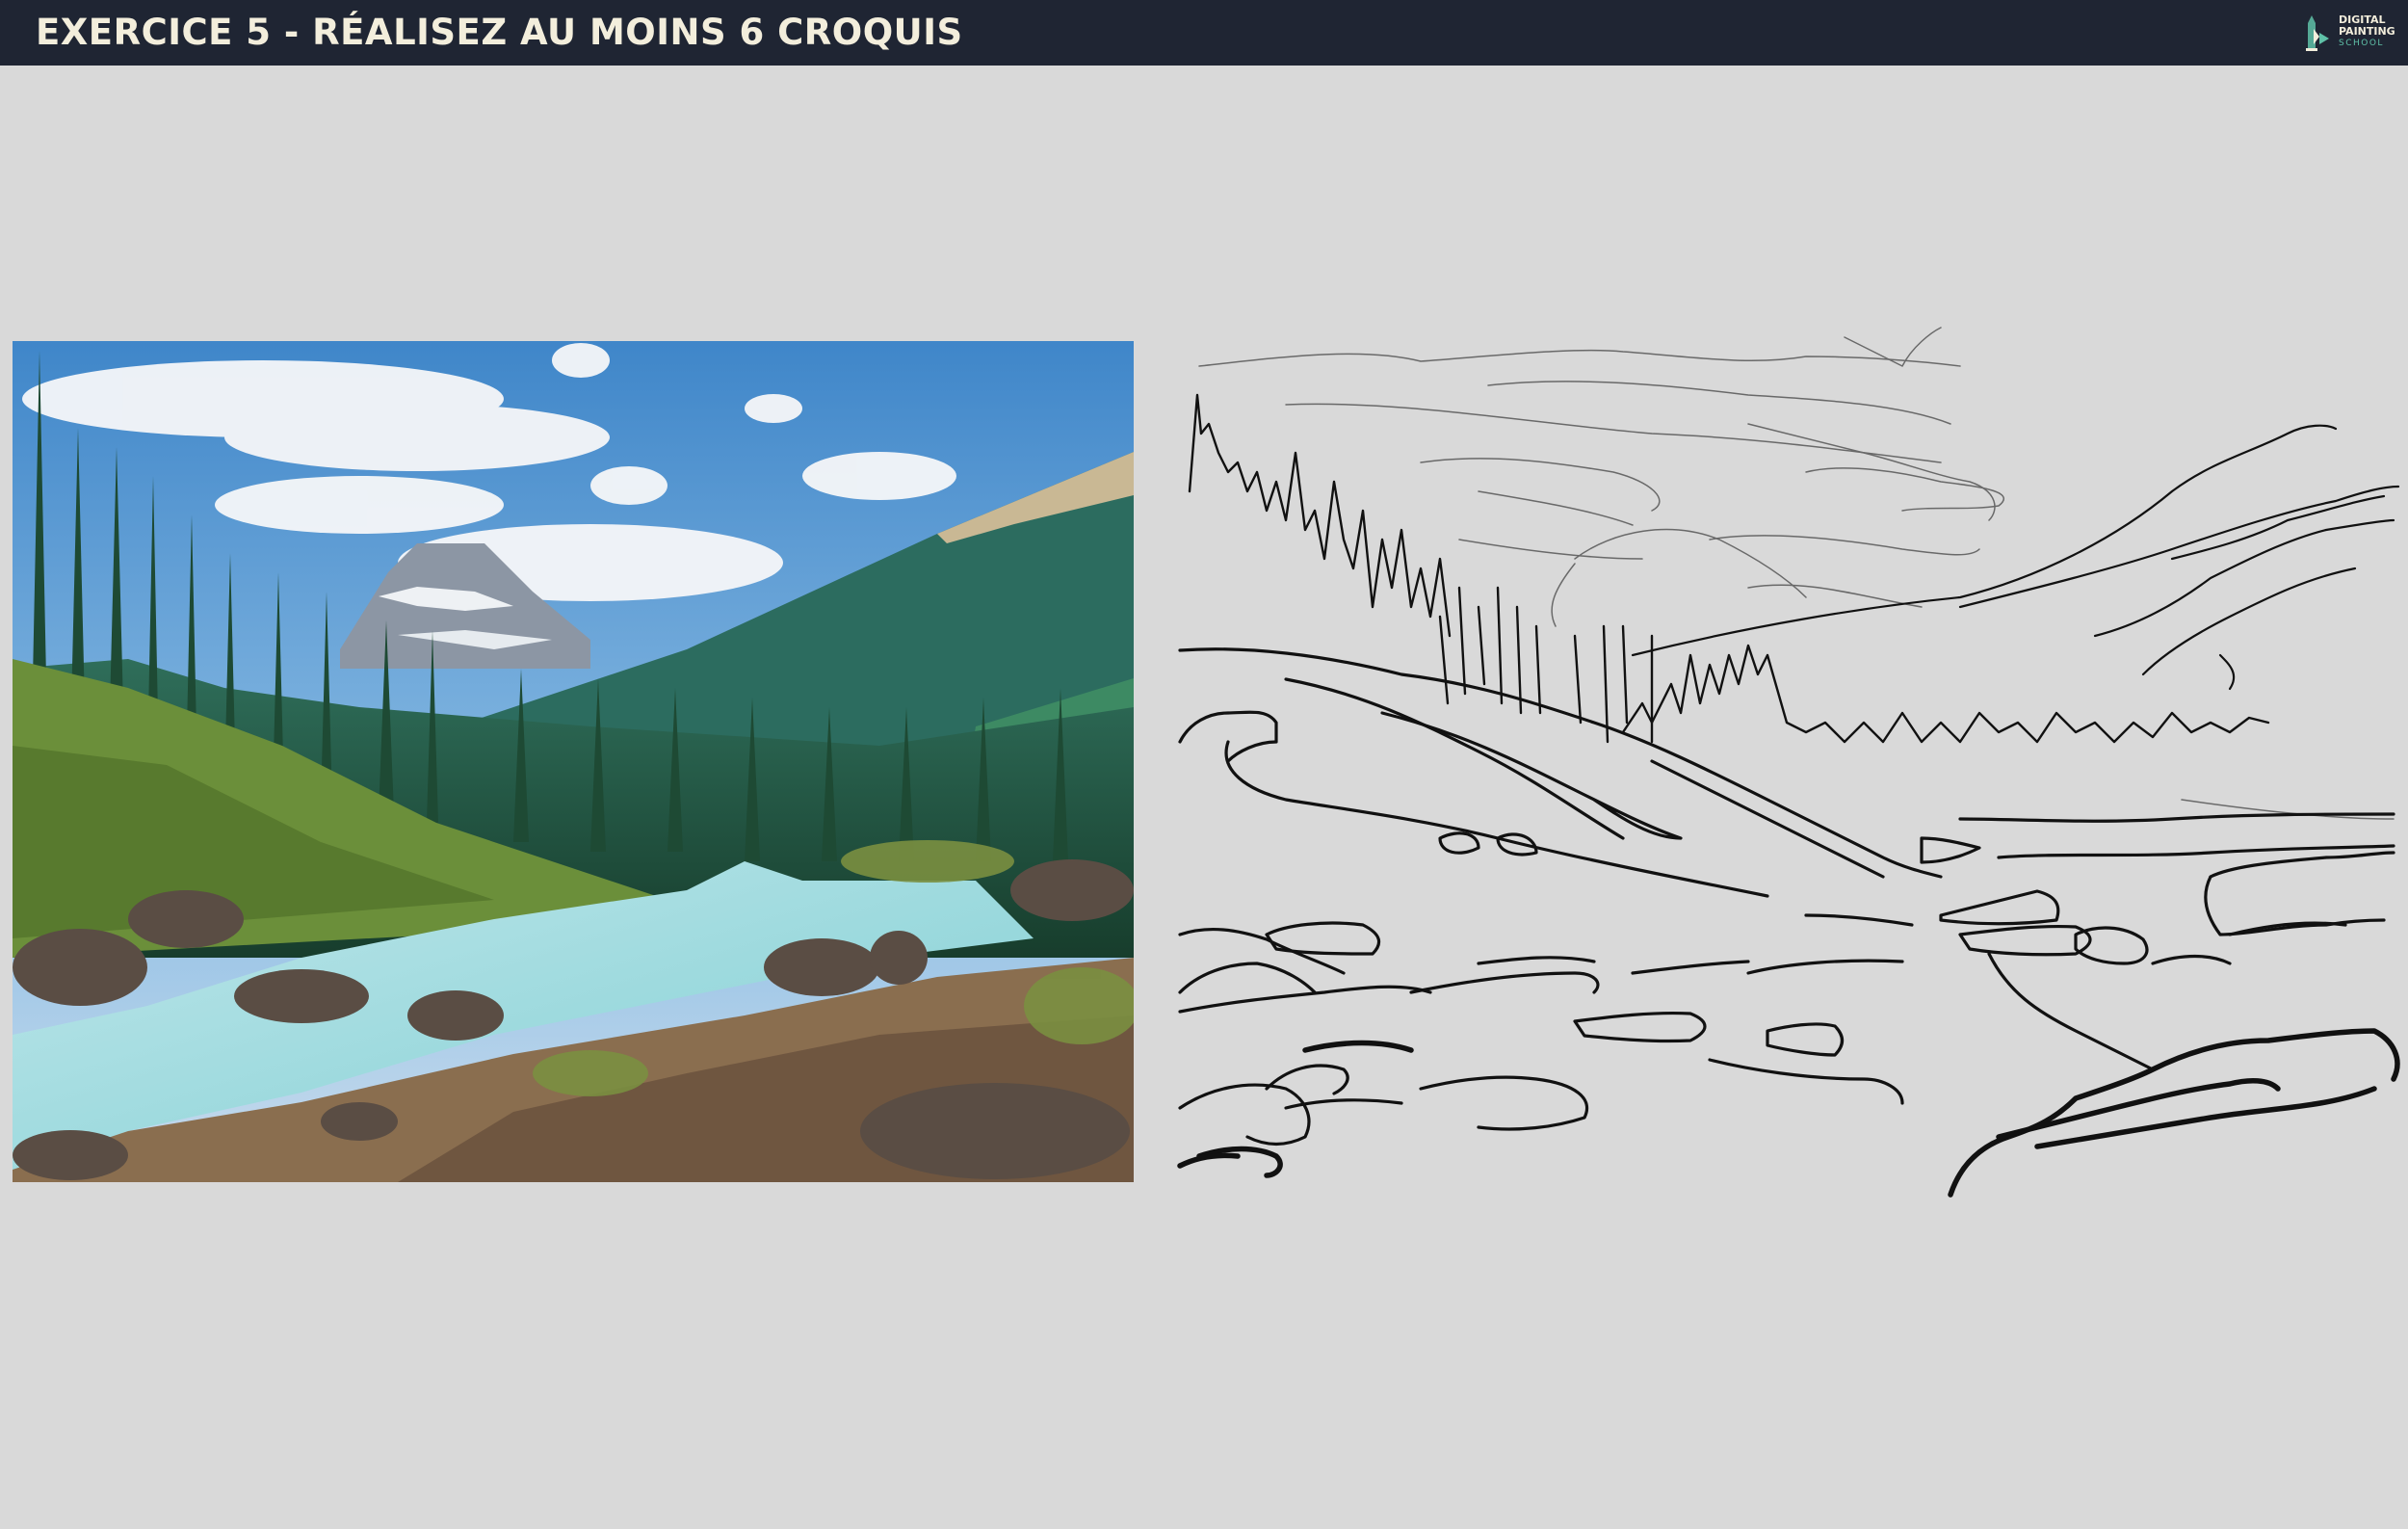 The width and height of the screenshot is (2408, 1529). What do you see at coordinates (499, 33) in the screenshot?
I see `page-title: EXERCICE 5 - RÉALISEZ AU MOINS 6 CROQUIS` at bounding box center [499, 33].